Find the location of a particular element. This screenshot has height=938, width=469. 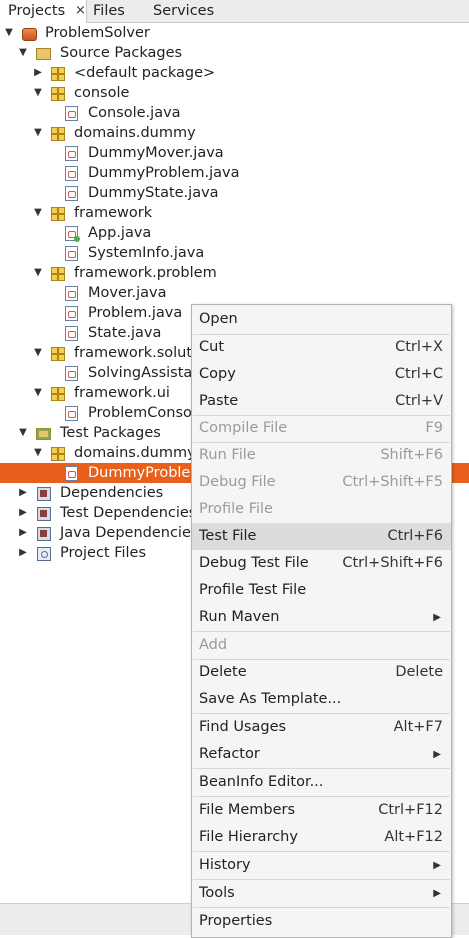

tree-node-label: Java Dependencies is located at coordinates (129, 533).